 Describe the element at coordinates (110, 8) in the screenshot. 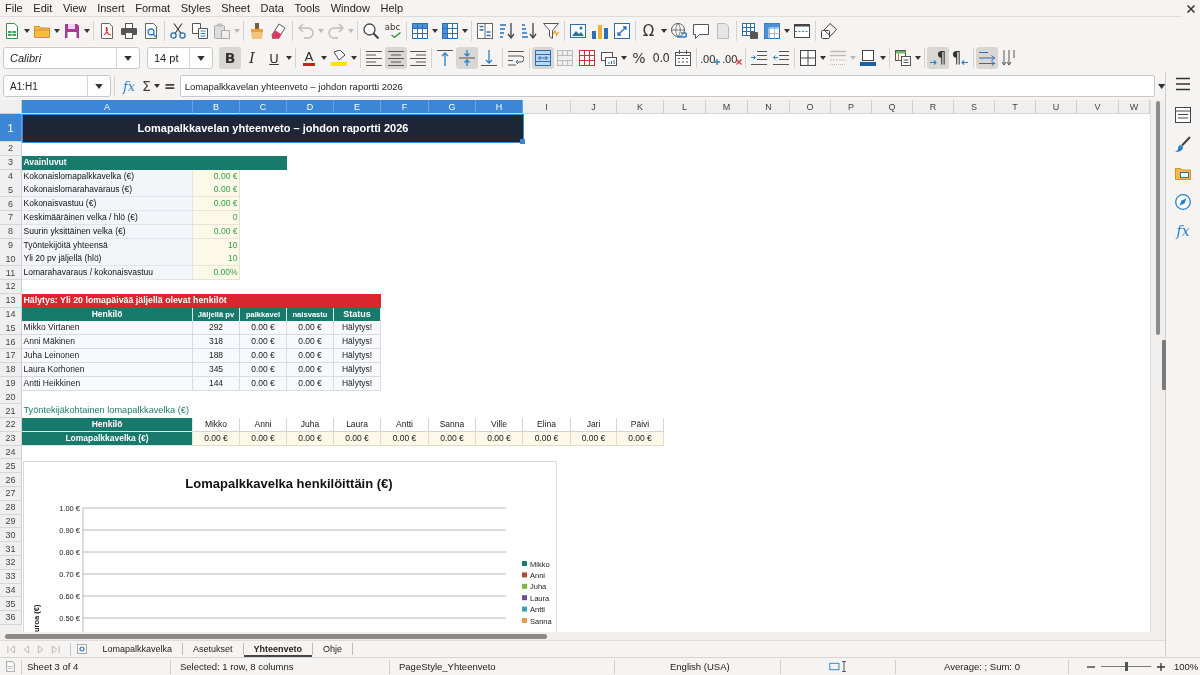

I see `menu-item: Insert` at that location.